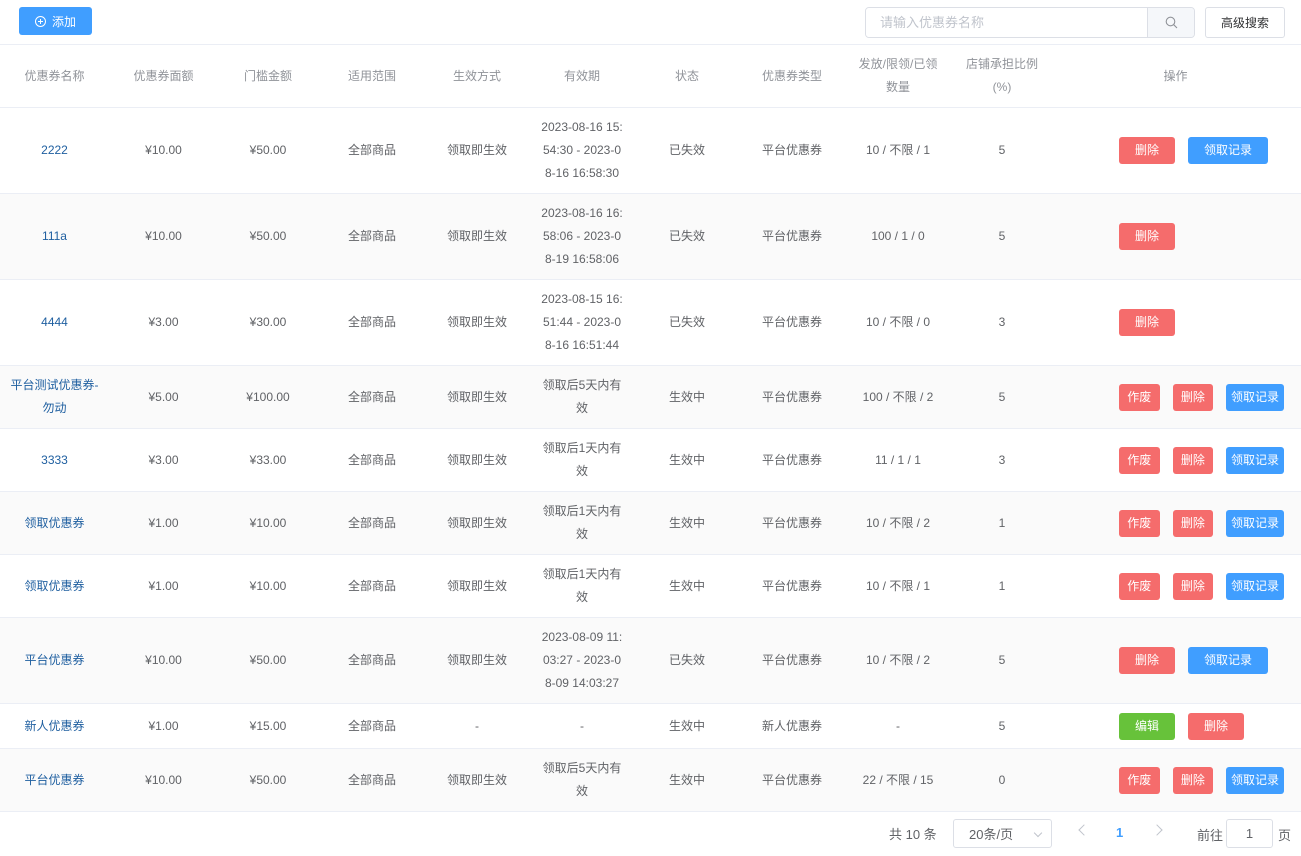  I want to click on search-box, so click(1030, 22).